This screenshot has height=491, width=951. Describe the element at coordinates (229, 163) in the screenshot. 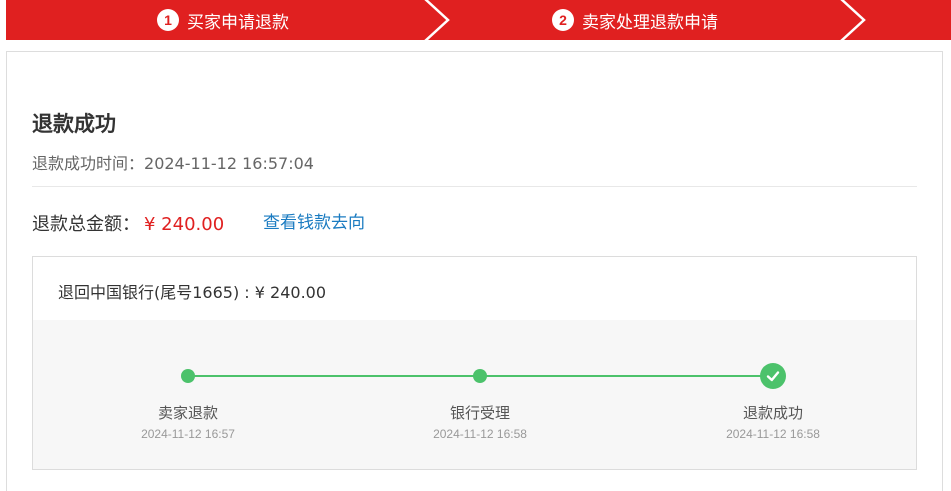

I see `refund-time-value: 2024-11-12 16:57:04` at that location.